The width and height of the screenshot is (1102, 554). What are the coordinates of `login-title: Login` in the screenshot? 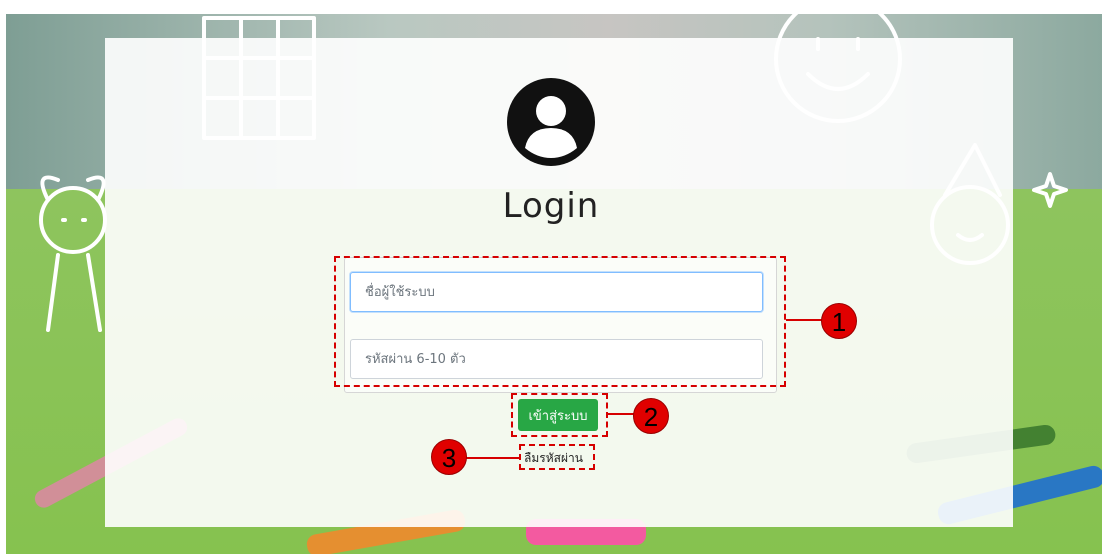 It's located at (551, 206).